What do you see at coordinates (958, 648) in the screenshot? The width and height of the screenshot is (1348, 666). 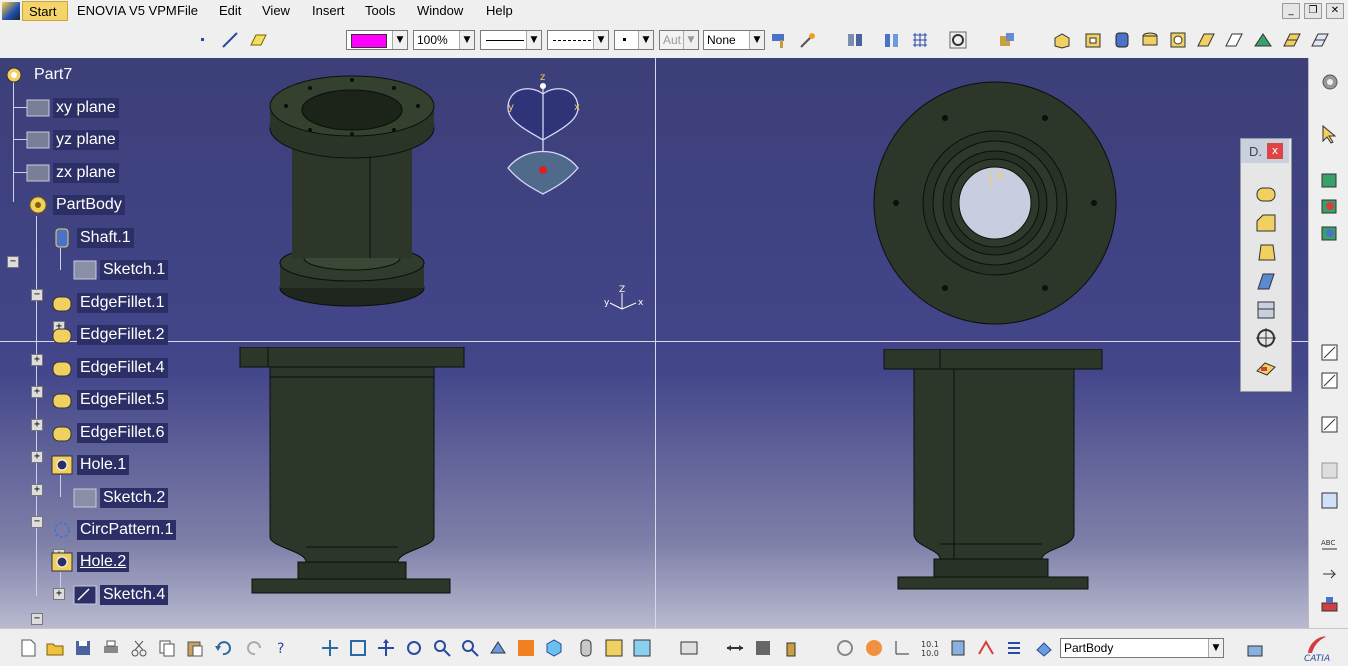 I see `measure-item-icon` at bounding box center [958, 648].